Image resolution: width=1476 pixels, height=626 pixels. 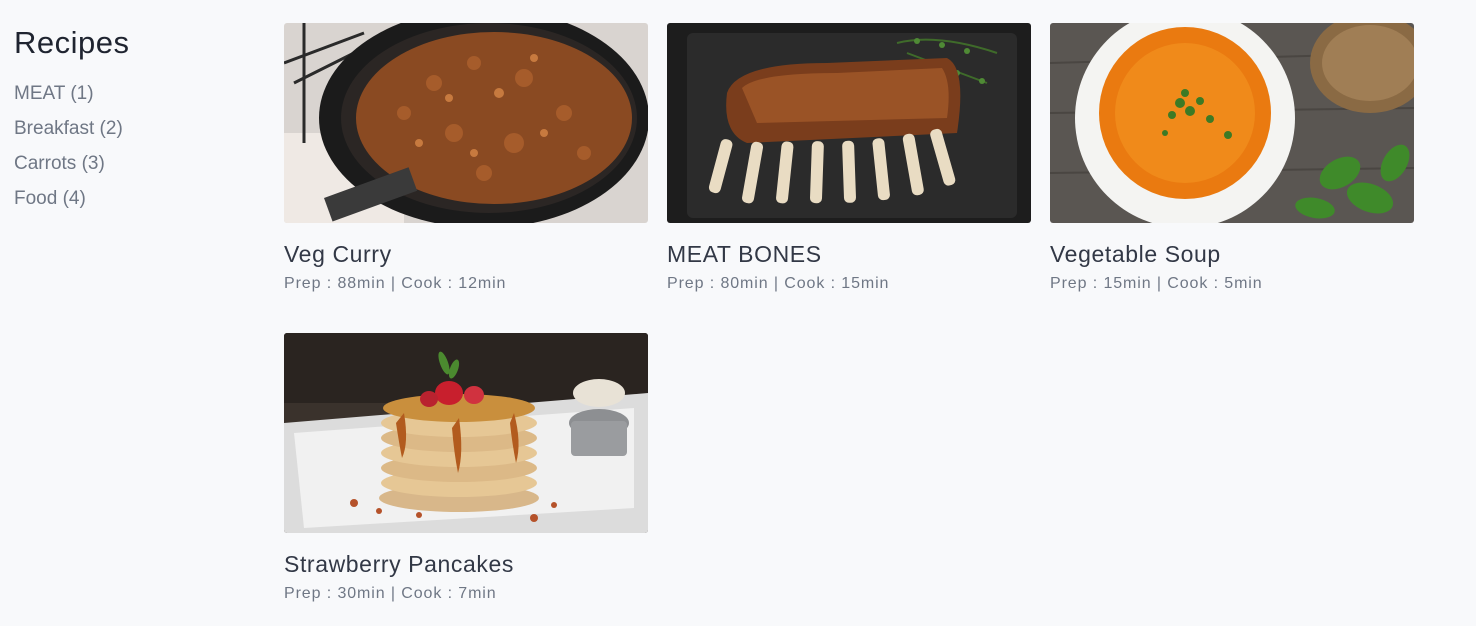 What do you see at coordinates (1232, 123) in the screenshot?
I see `recipe-image-vegetable-soup` at bounding box center [1232, 123].